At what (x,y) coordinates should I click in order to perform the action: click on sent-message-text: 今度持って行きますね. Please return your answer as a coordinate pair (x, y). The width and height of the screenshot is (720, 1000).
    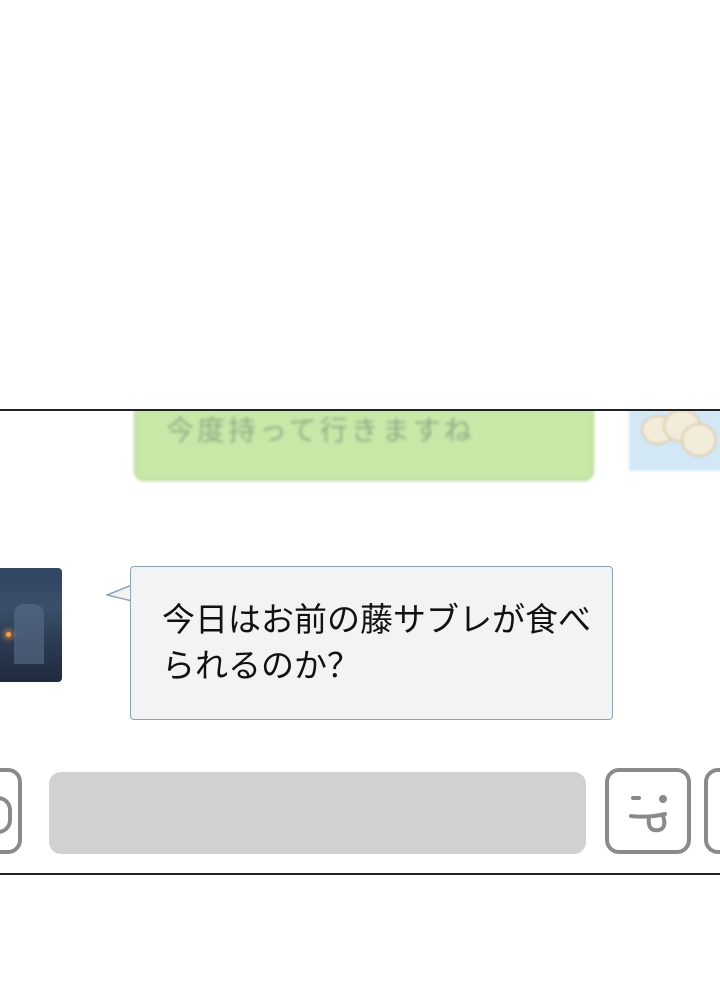
    Looking at the image, I should click on (320, 430).